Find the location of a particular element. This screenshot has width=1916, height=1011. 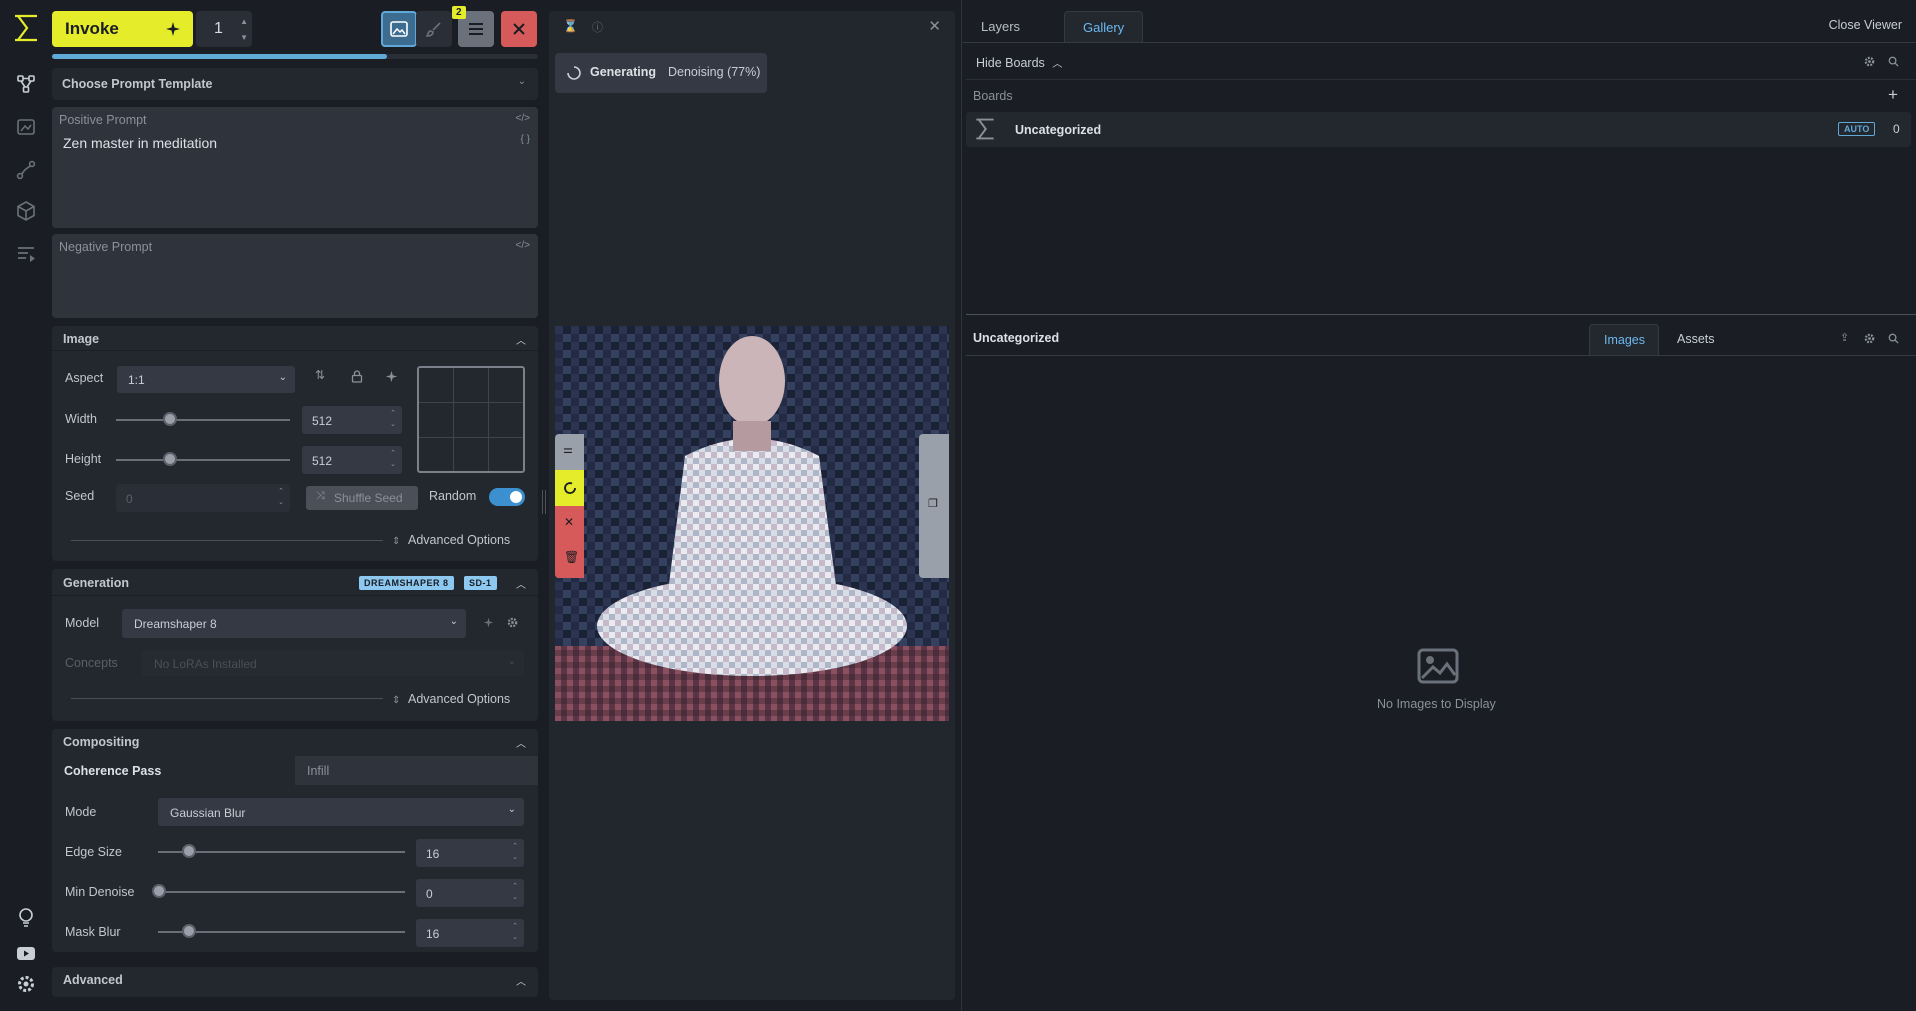

mask-blur-slider-thumb is located at coordinates (189, 931).